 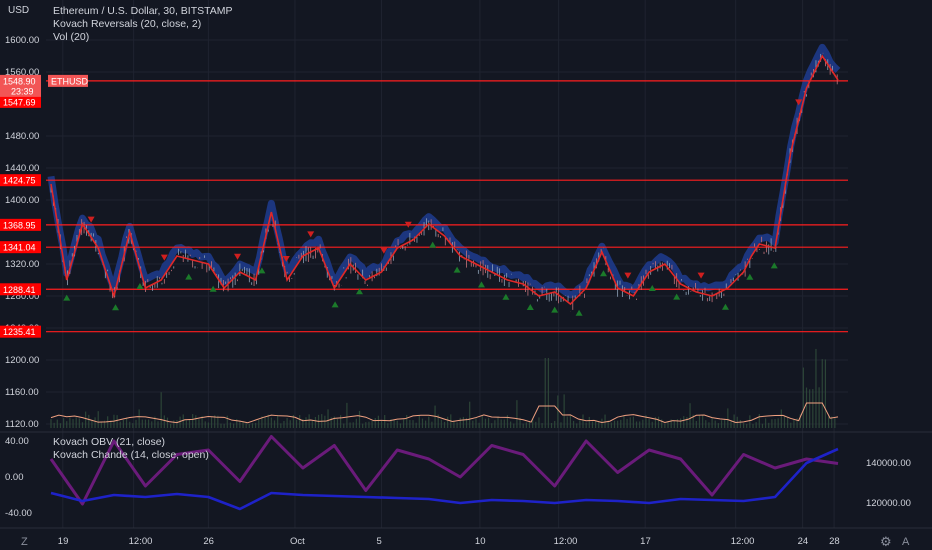 I want to click on level-label-text: 1235.41, so click(x=19, y=332).